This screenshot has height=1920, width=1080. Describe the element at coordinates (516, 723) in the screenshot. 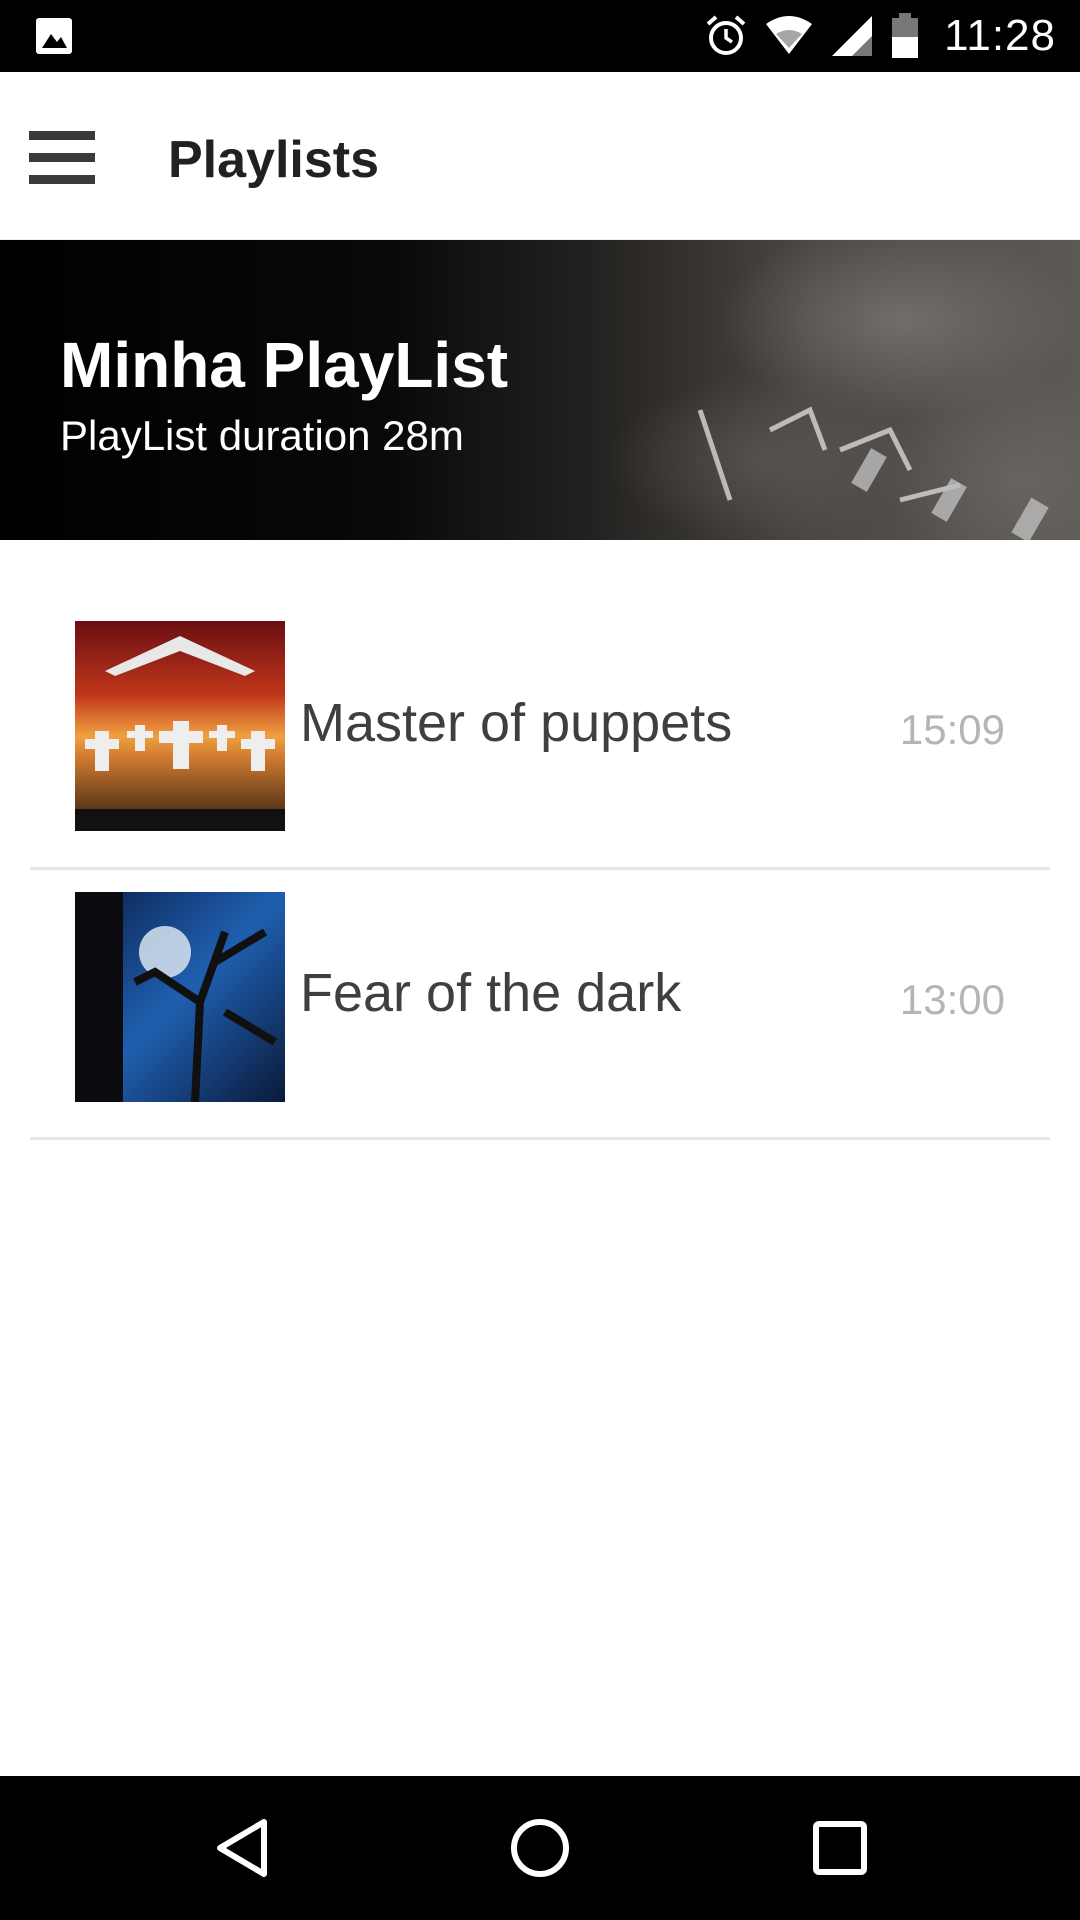

I see `track-title: Master of puppets` at that location.